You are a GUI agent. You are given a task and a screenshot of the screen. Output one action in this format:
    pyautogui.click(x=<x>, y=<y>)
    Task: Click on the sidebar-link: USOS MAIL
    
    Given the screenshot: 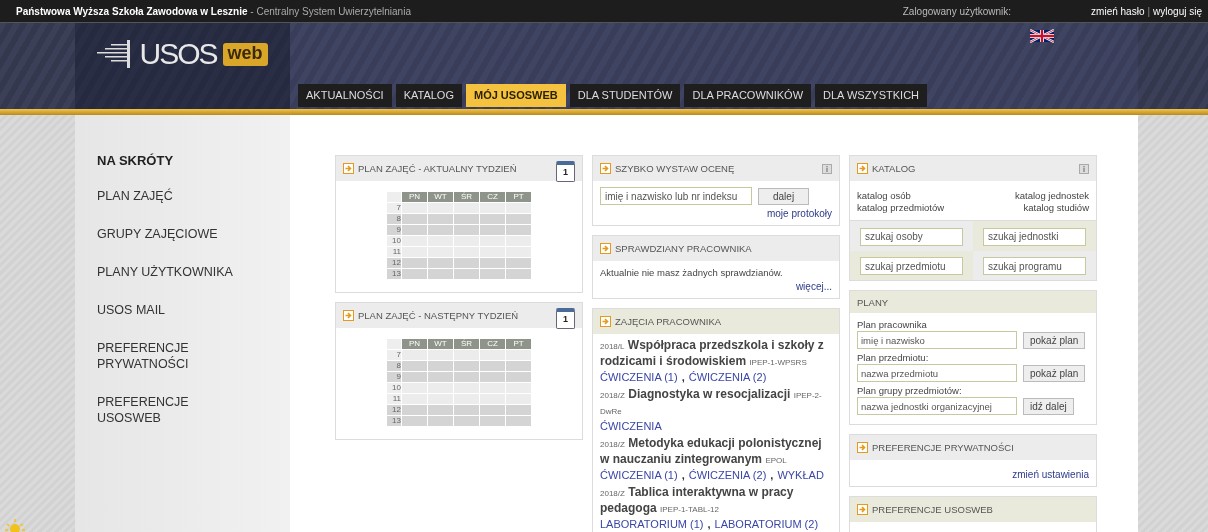 What is the action you would take?
    pyautogui.click(x=131, y=310)
    